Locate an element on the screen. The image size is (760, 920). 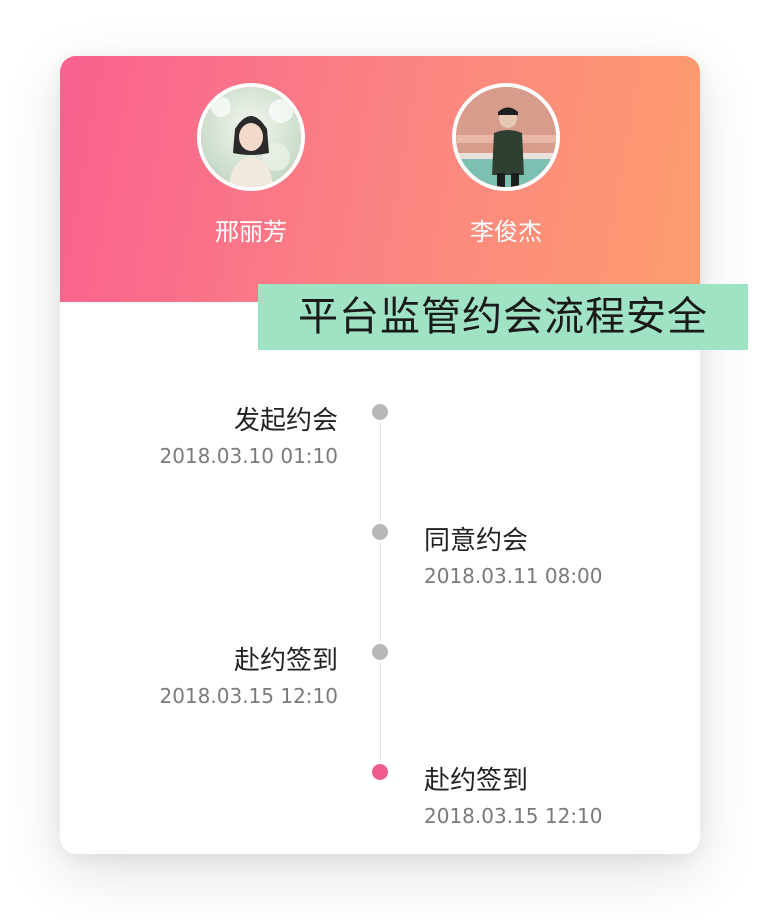
event-4-time: 2018.03.15 12:10 is located at coordinates (513, 816).